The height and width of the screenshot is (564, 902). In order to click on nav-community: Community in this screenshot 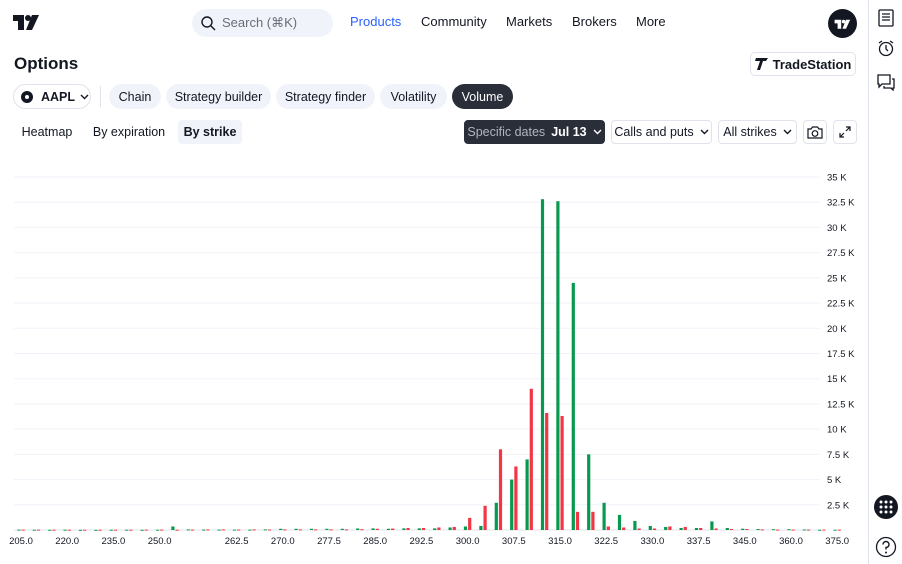, I will do `click(454, 21)`.